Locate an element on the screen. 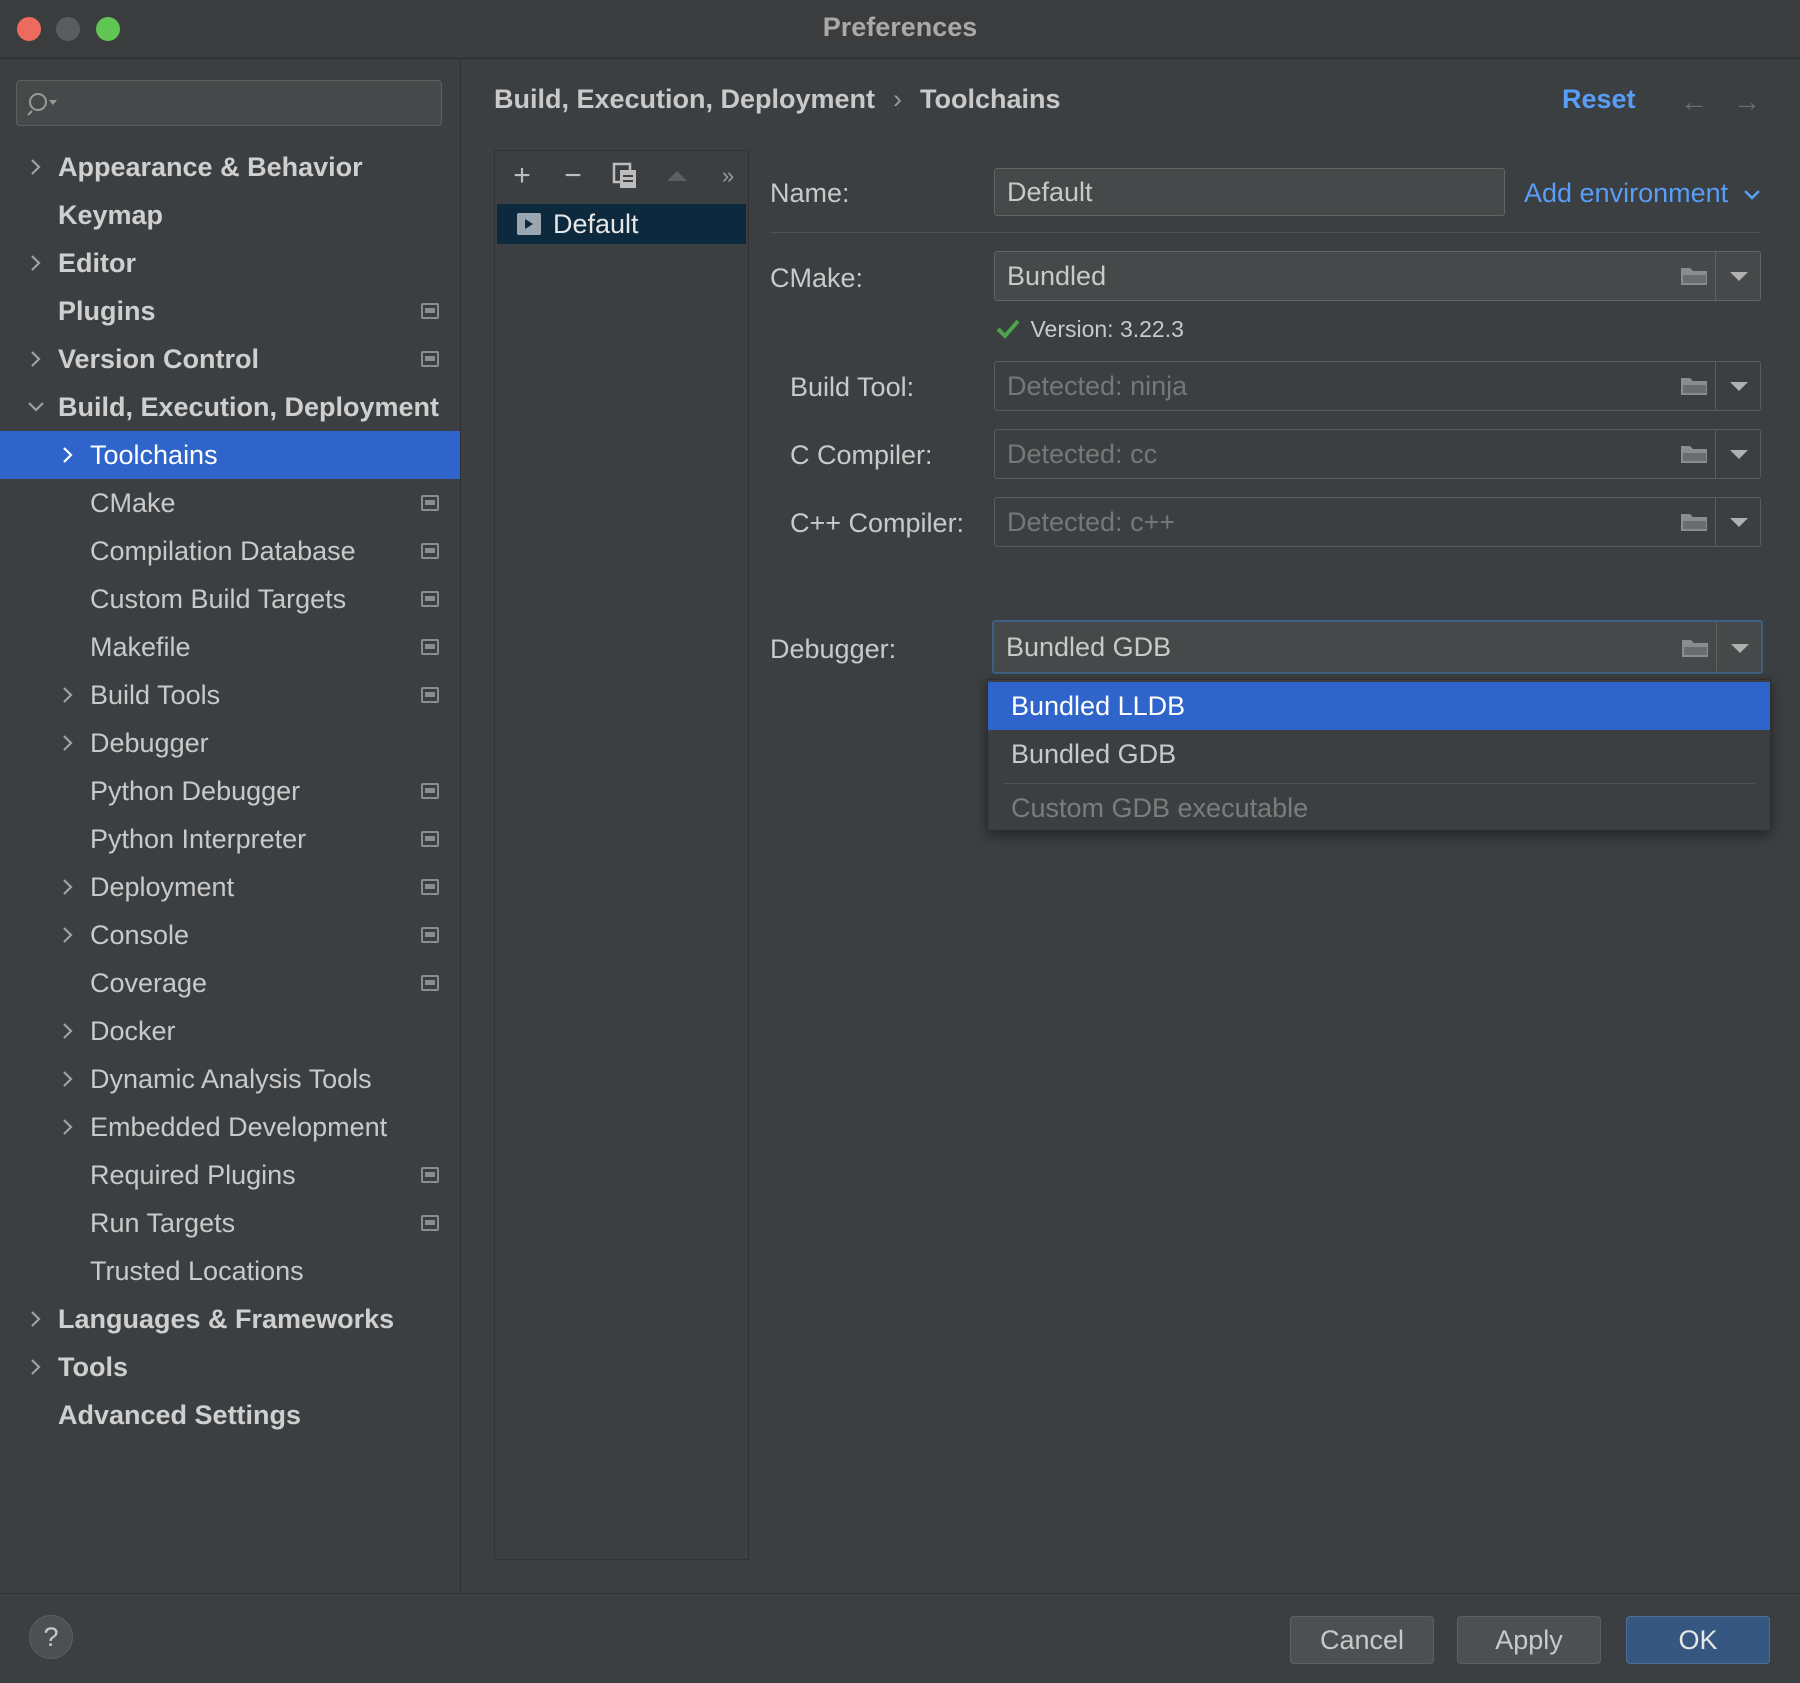  sidebar-item-label: Toolchains is located at coordinates (154, 455).